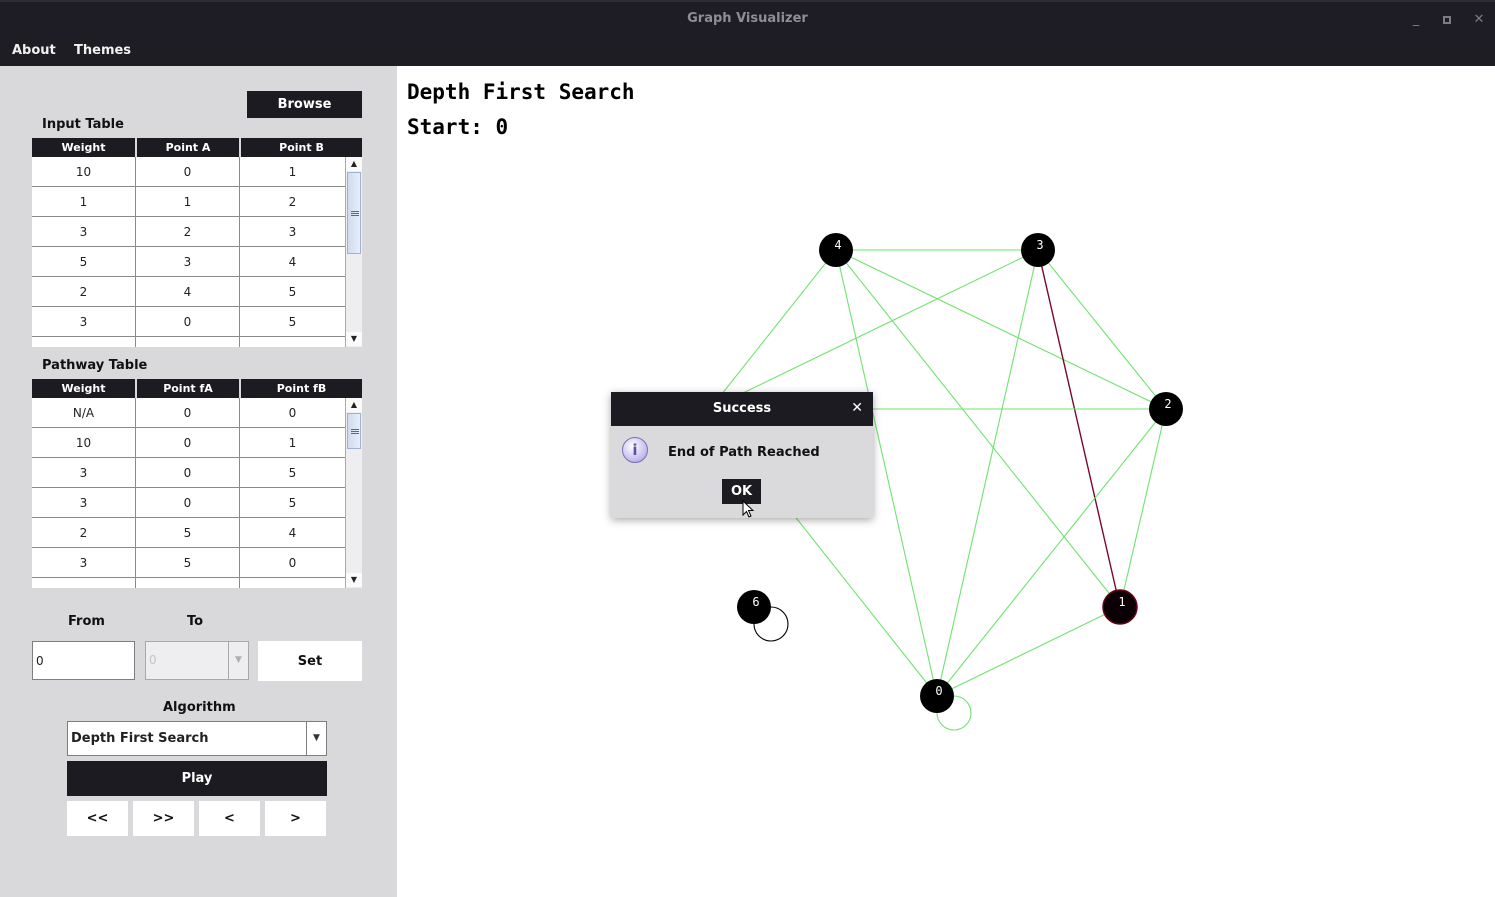  Describe the element at coordinates (229, 818) in the screenshot. I see `step-back-button: <` at that location.